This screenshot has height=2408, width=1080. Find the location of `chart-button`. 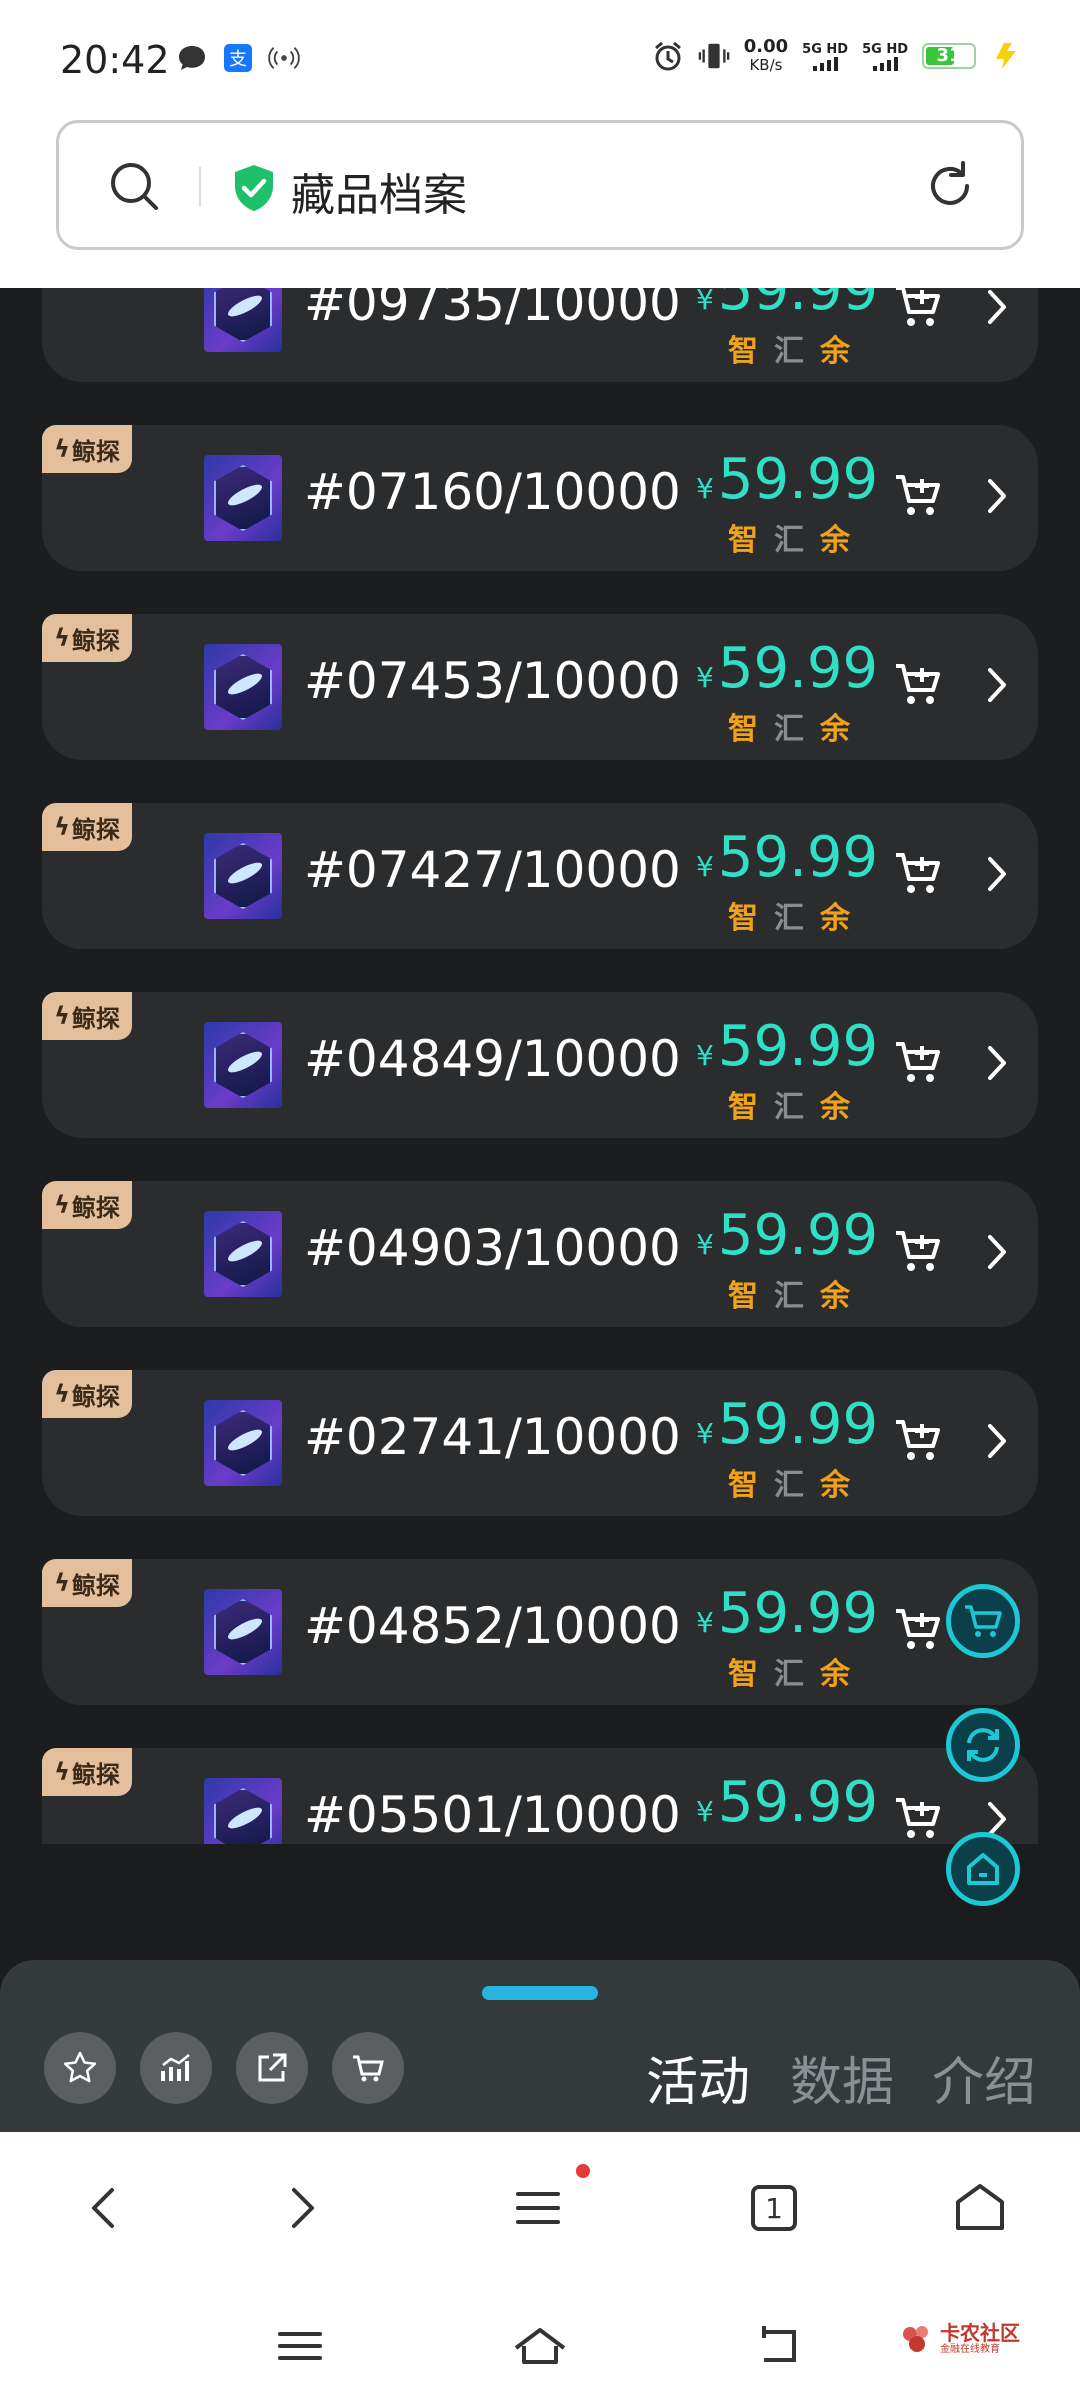

chart-button is located at coordinates (176, 2068).